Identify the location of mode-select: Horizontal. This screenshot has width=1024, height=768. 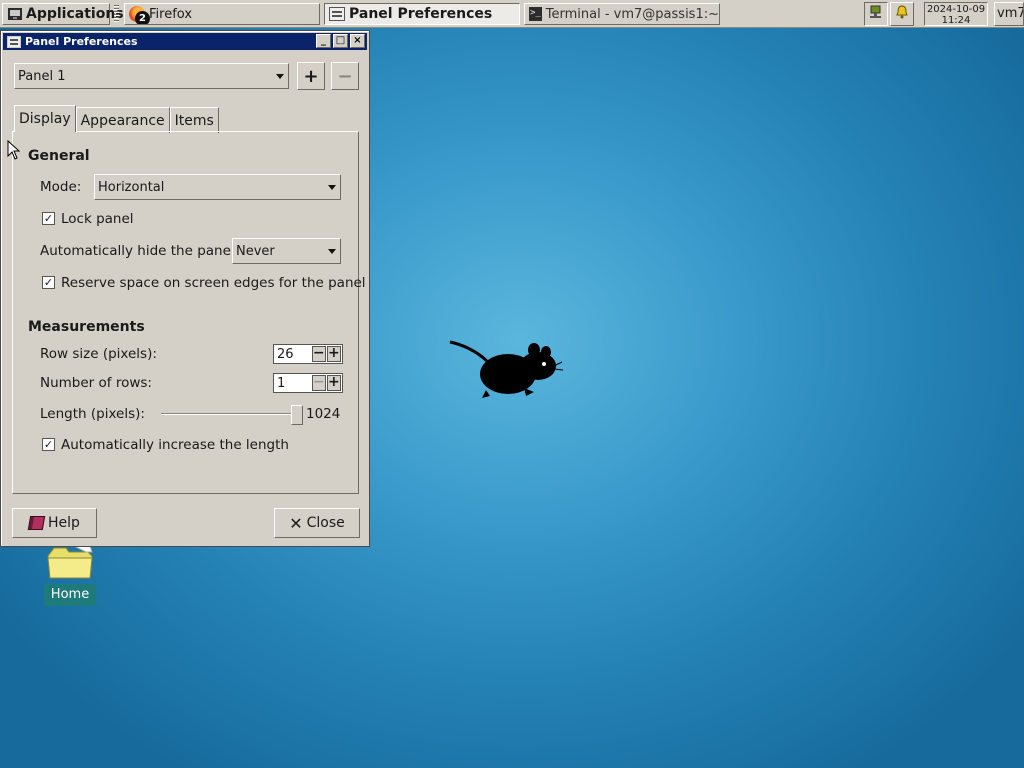
(217, 187).